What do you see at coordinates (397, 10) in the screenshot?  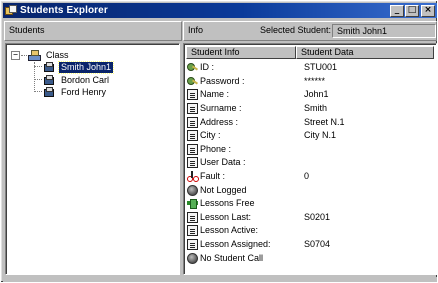 I see `minimize-button: _` at bounding box center [397, 10].